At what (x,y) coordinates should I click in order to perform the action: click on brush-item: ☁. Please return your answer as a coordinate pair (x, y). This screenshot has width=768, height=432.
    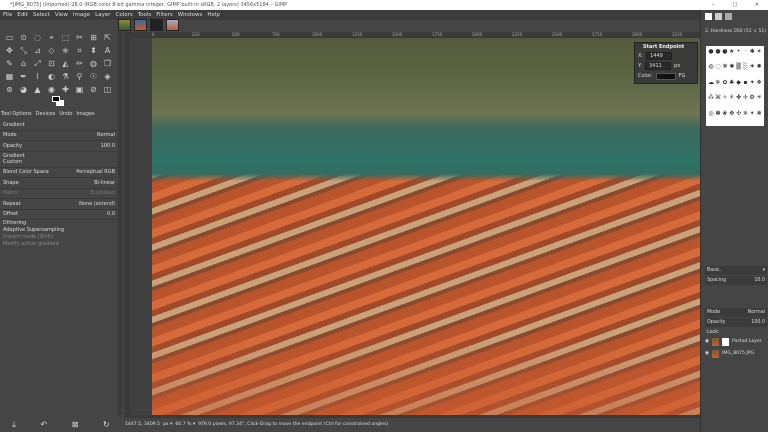
    Looking at the image, I should click on (711, 86).